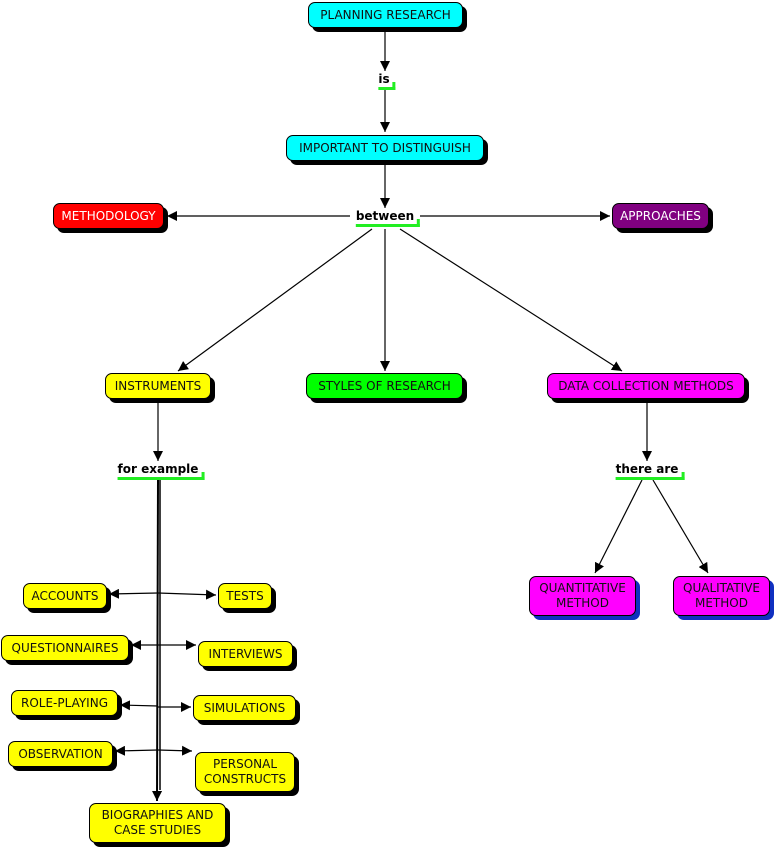 The width and height of the screenshot is (777, 848). What do you see at coordinates (136, 750) in the screenshot?
I see `line-observation` at bounding box center [136, 750].